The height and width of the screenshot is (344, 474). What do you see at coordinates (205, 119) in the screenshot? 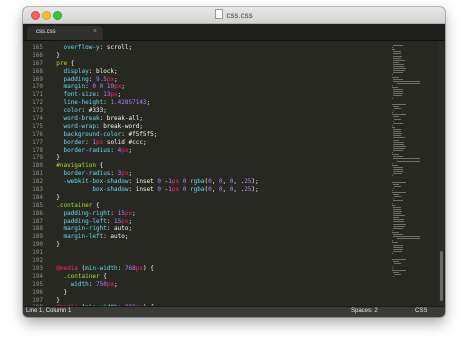
I see `code-line: 174 word-break: break-all;` at bounding box center [205, 119].